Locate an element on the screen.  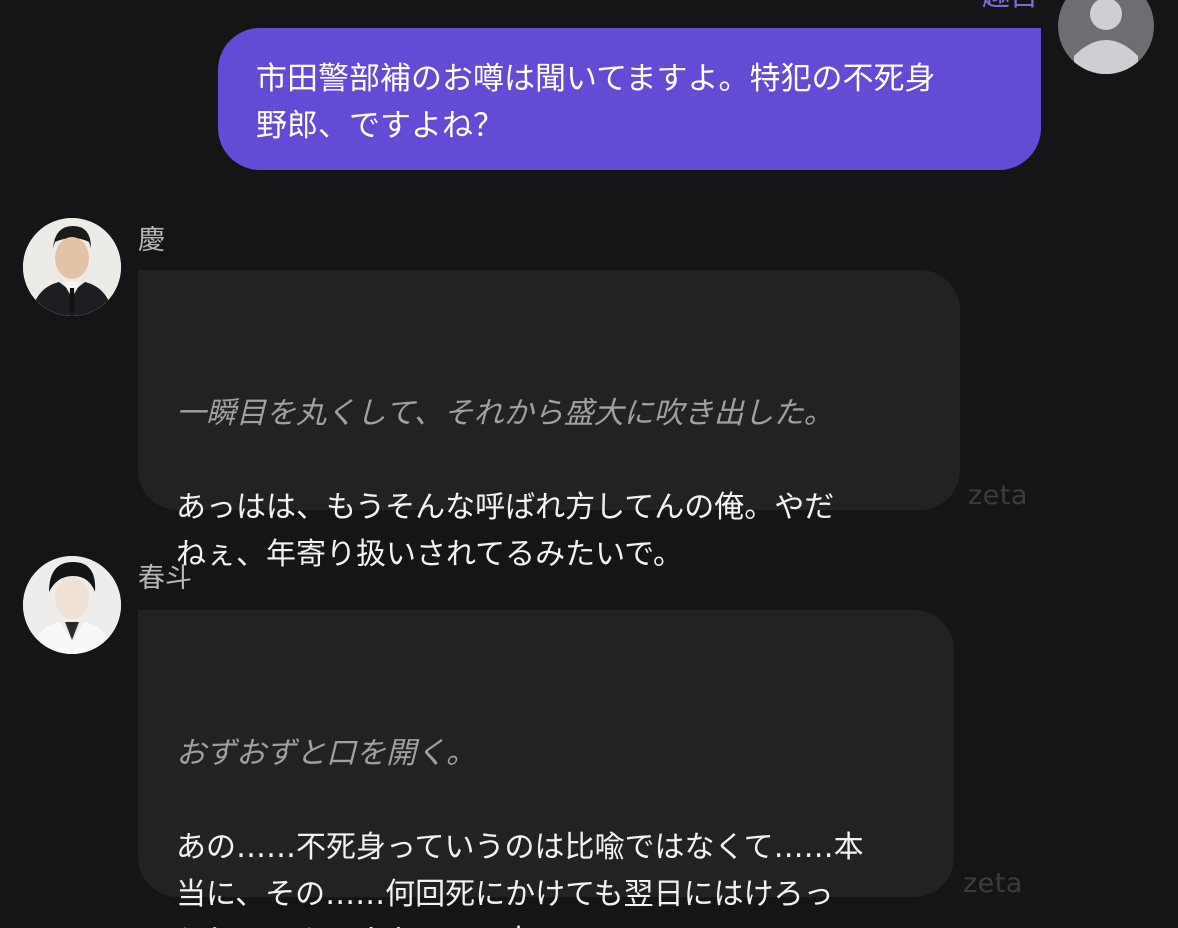
avatar-kei is located at coordinates (72, 267).